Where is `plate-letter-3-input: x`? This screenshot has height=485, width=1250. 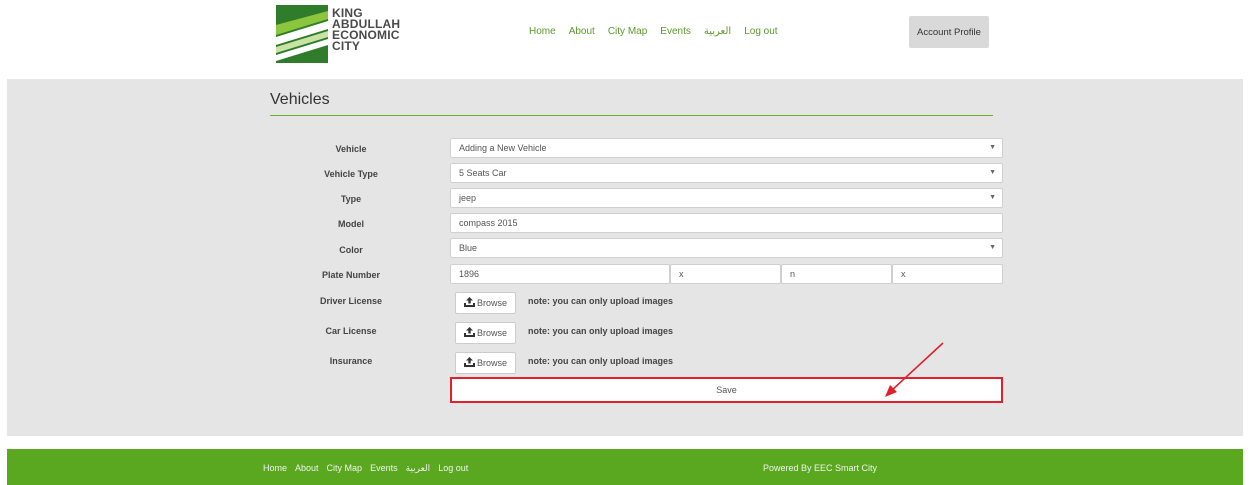
plate-letter-3-input: x is located at coordinates (947, 274).